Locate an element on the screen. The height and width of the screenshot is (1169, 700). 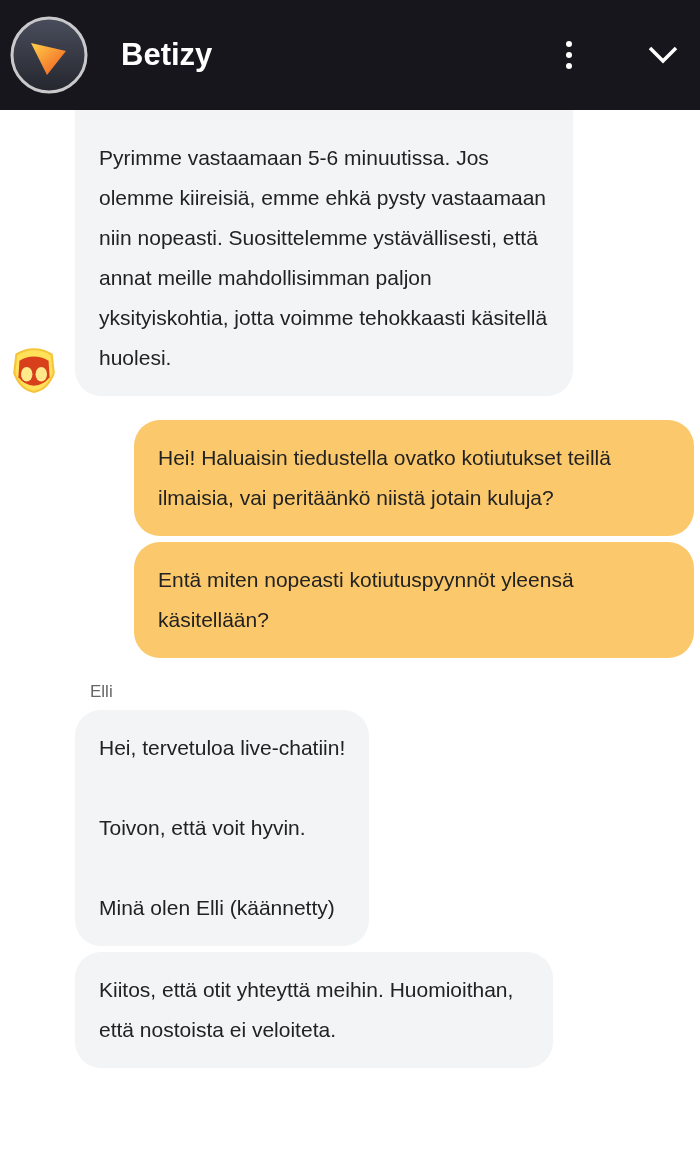
sender-name: Elli is located at coordinates (102, 692).